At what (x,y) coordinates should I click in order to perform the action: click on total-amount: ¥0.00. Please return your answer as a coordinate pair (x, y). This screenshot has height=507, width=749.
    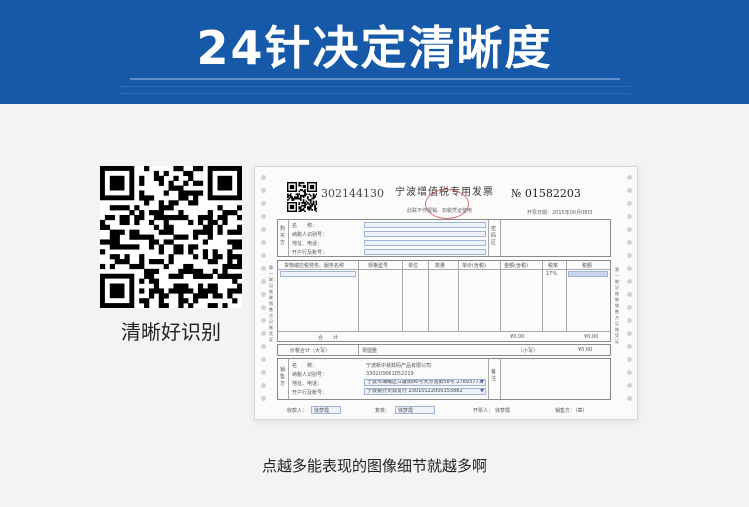
    Looking at the image, I should click on (517, 337).